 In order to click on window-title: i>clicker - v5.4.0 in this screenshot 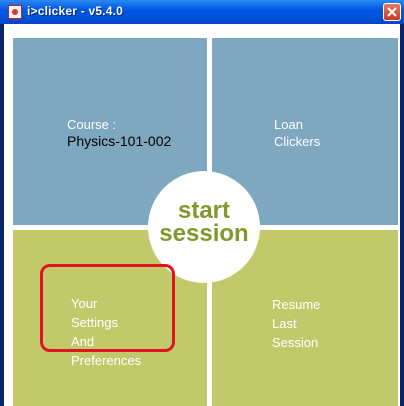, I will do `click(75, 11)`.